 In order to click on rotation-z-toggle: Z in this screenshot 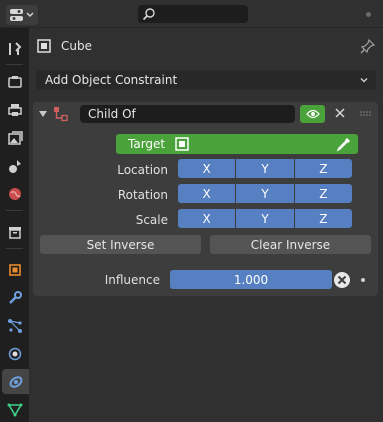, I will do `click(323, 193)`.